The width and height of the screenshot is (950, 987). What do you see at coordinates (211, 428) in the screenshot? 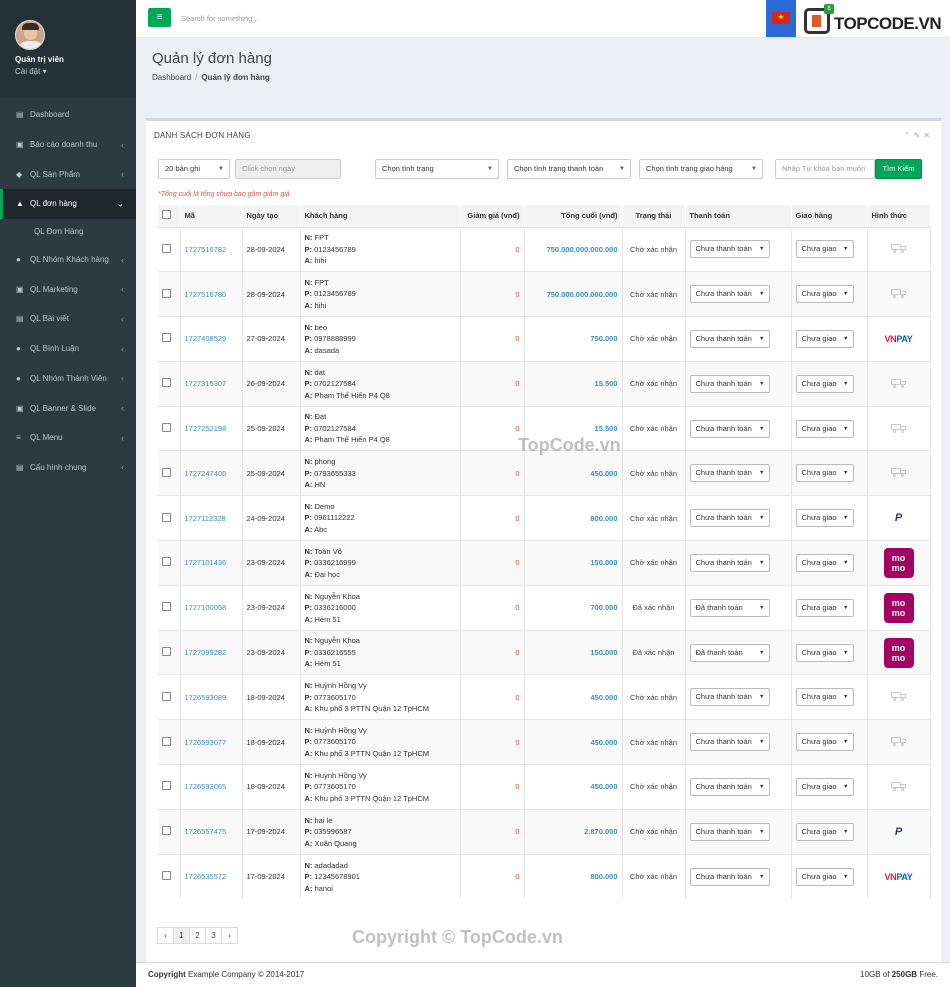
I see `order-code-link: 1727252198` at bounding box center [211, 428].